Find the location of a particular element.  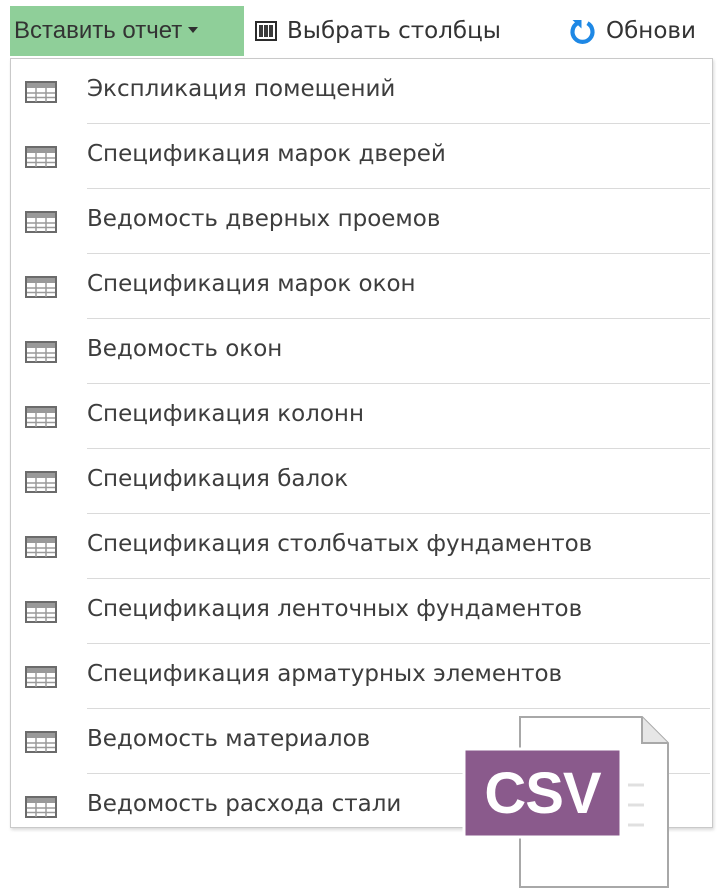

menu-item-label: Спецификация марок окон is located at coordinates (251, 284).